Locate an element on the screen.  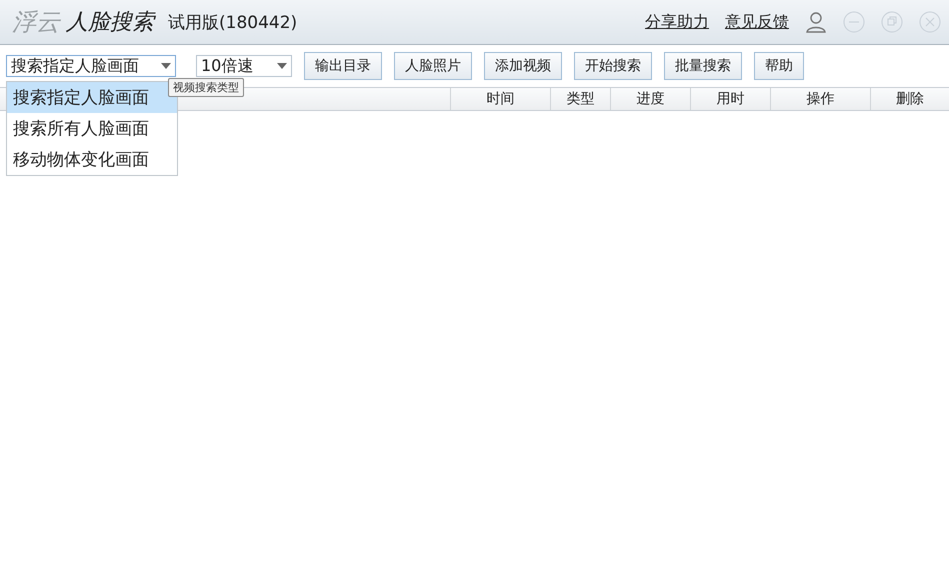
column-header: 时间 is located at coordinates (500, 99).